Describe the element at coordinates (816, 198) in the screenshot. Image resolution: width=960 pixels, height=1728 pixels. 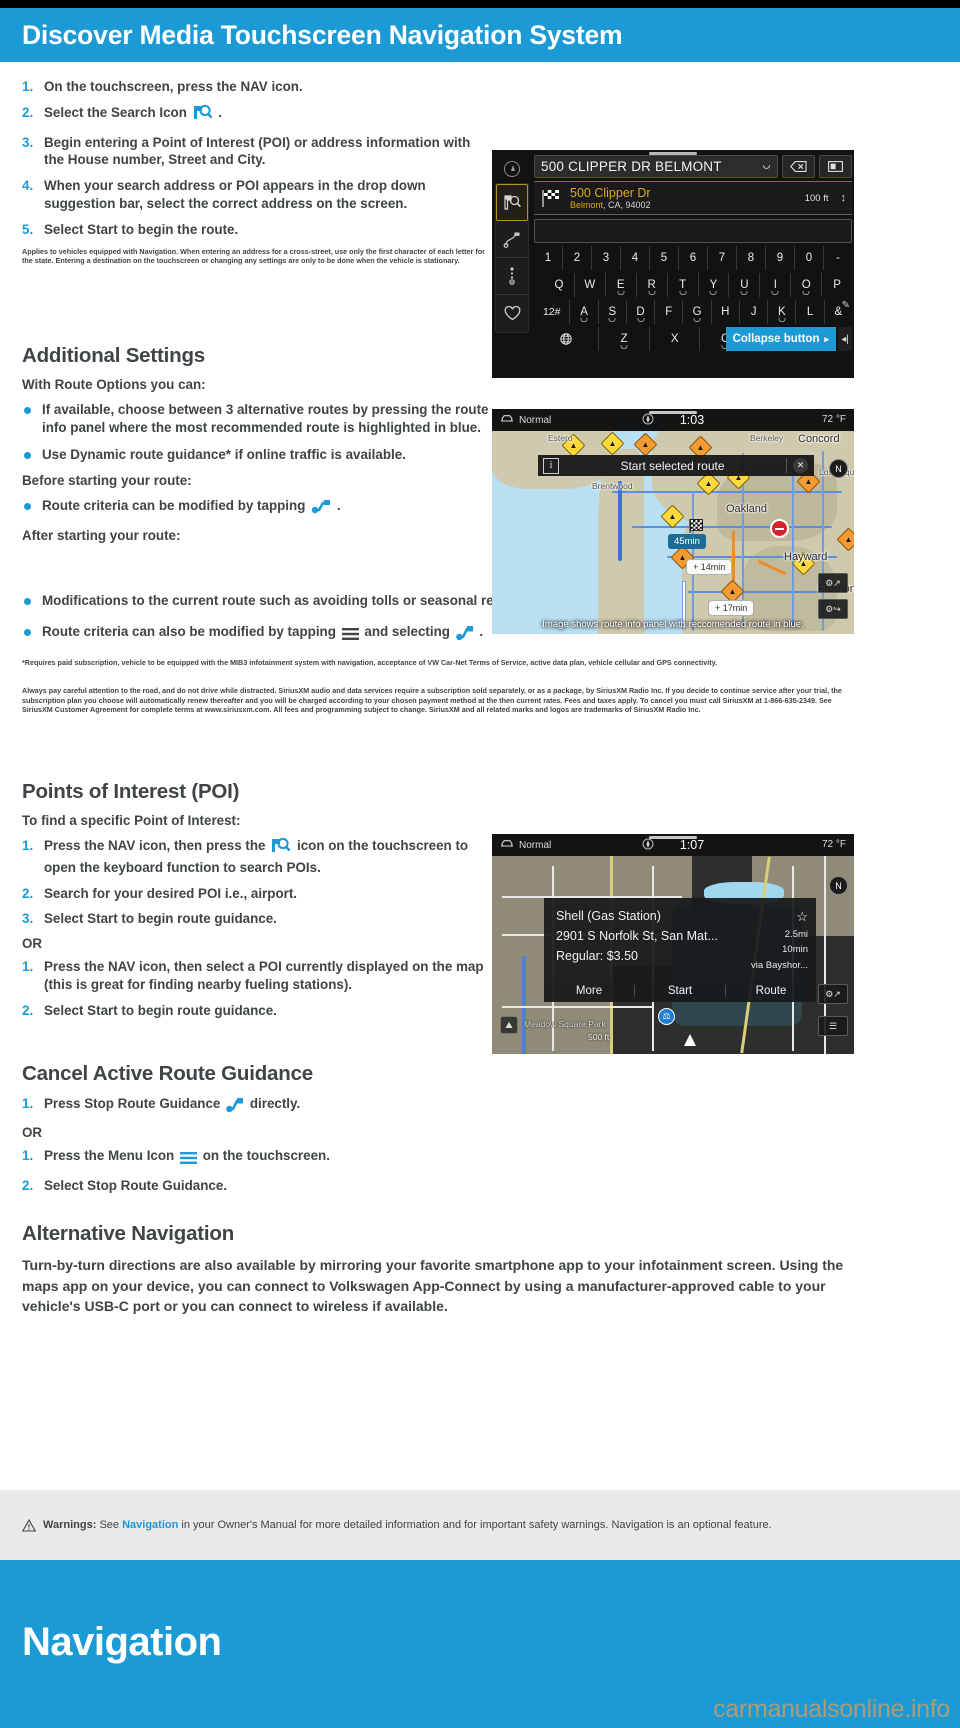
I see `suggestion-distance: 100 ft` at that location.